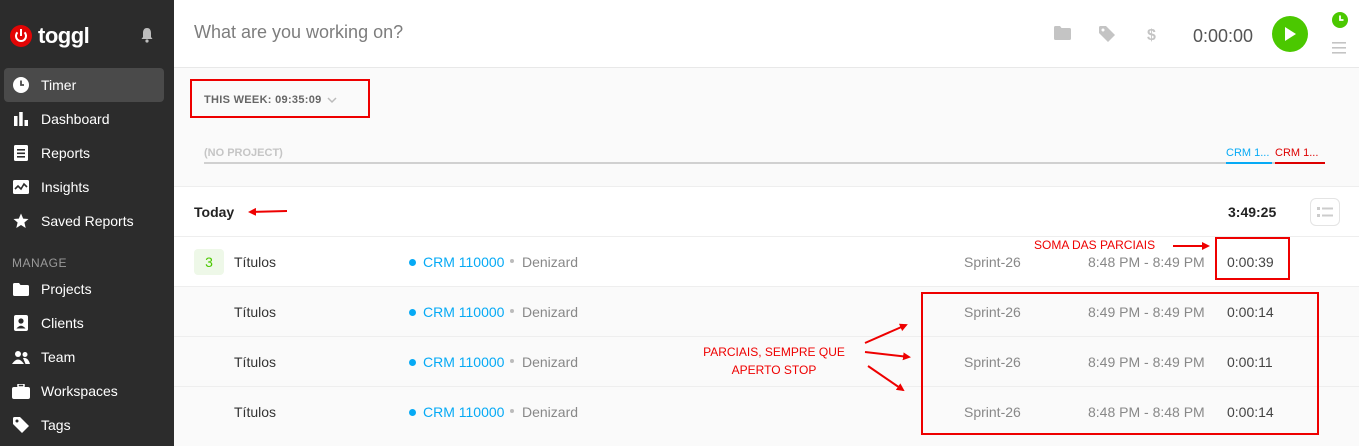 The image size is (1359, 446). Describe the element at coordinates (84, 425) in the screenshot. I see `sidebar-item-tags: Tags` at that location.